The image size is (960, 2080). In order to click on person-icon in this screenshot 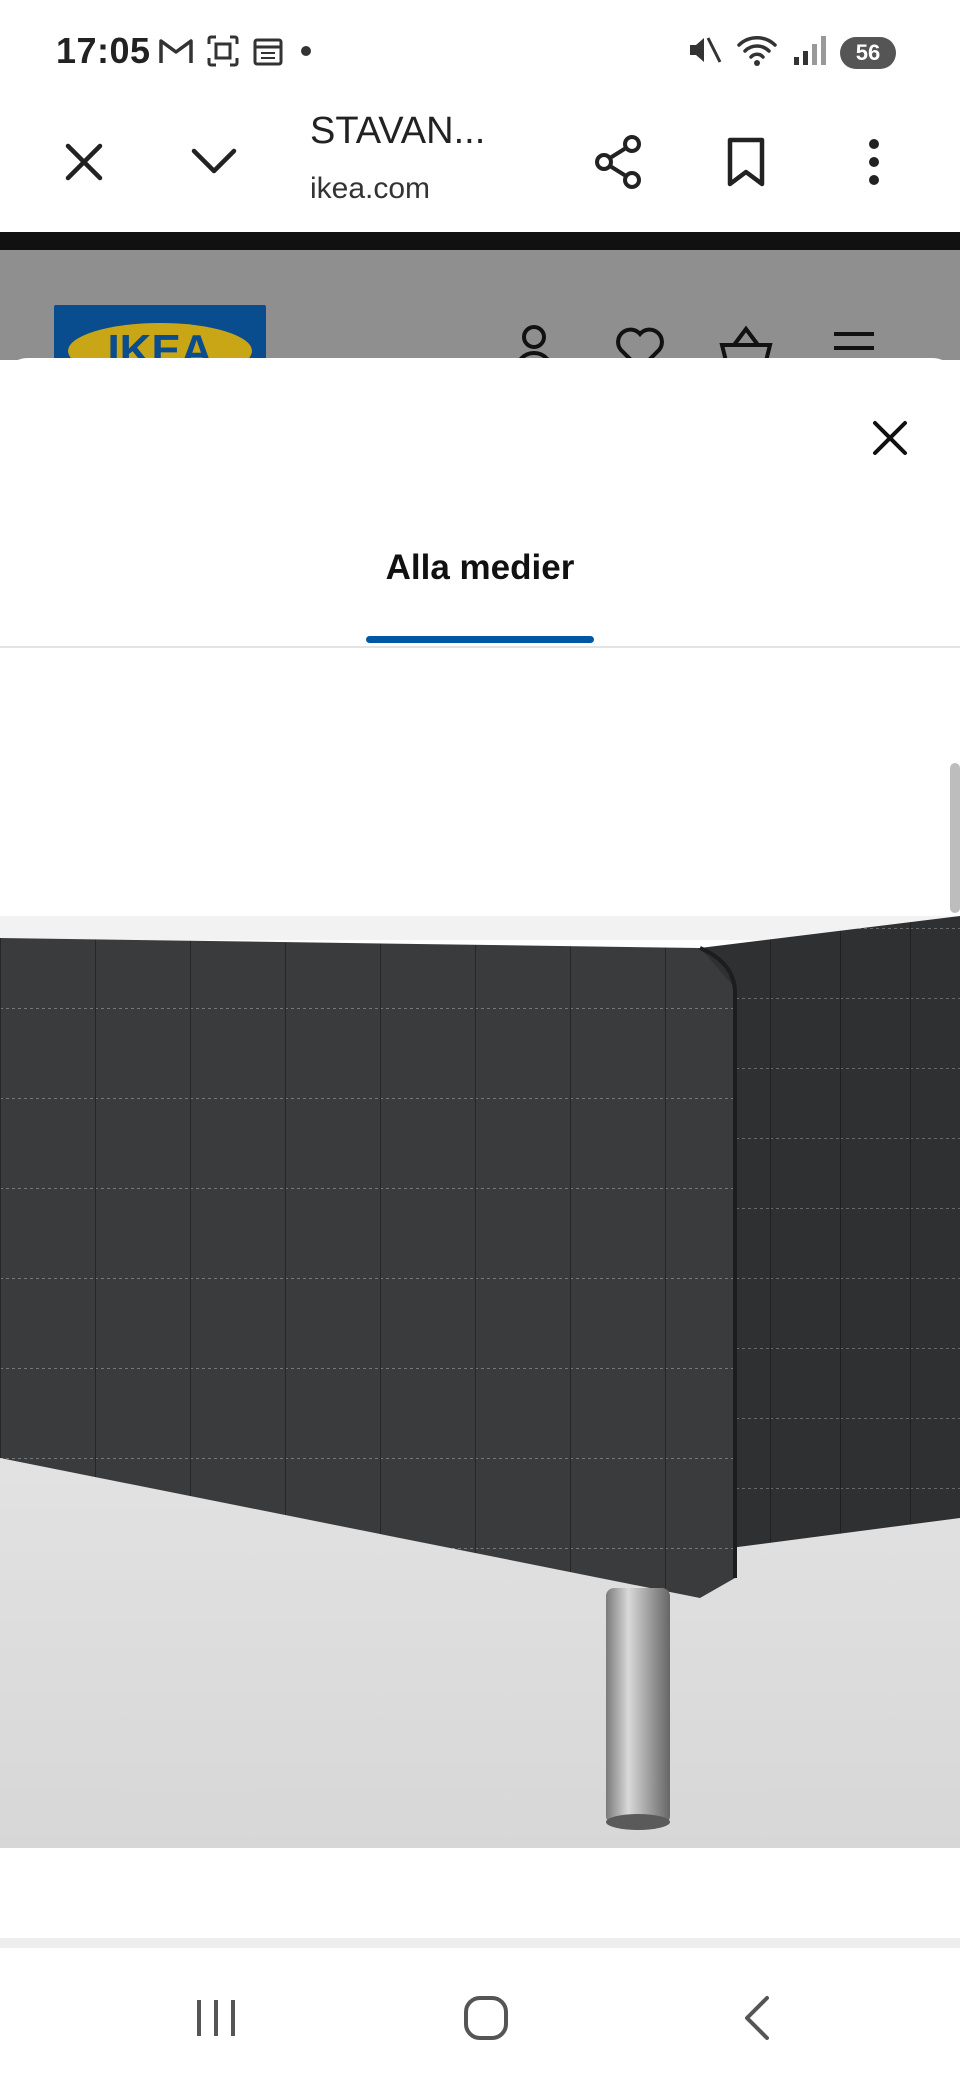, I will do `click(534, 340)`.